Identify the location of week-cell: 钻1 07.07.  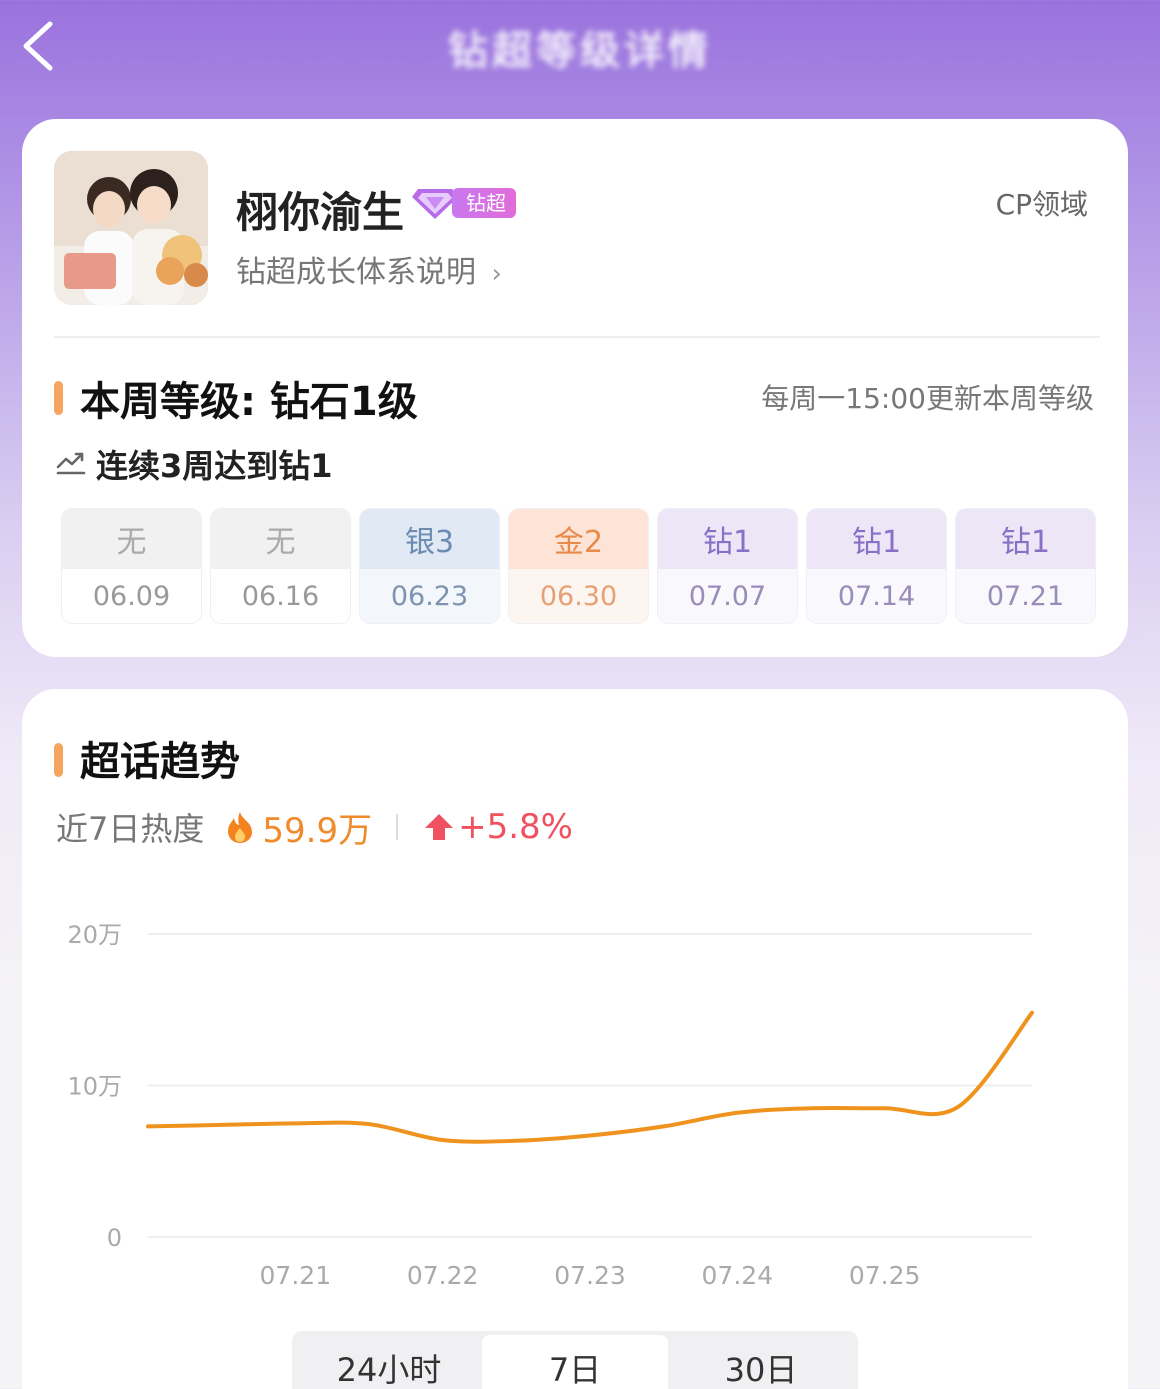
(727, 566).